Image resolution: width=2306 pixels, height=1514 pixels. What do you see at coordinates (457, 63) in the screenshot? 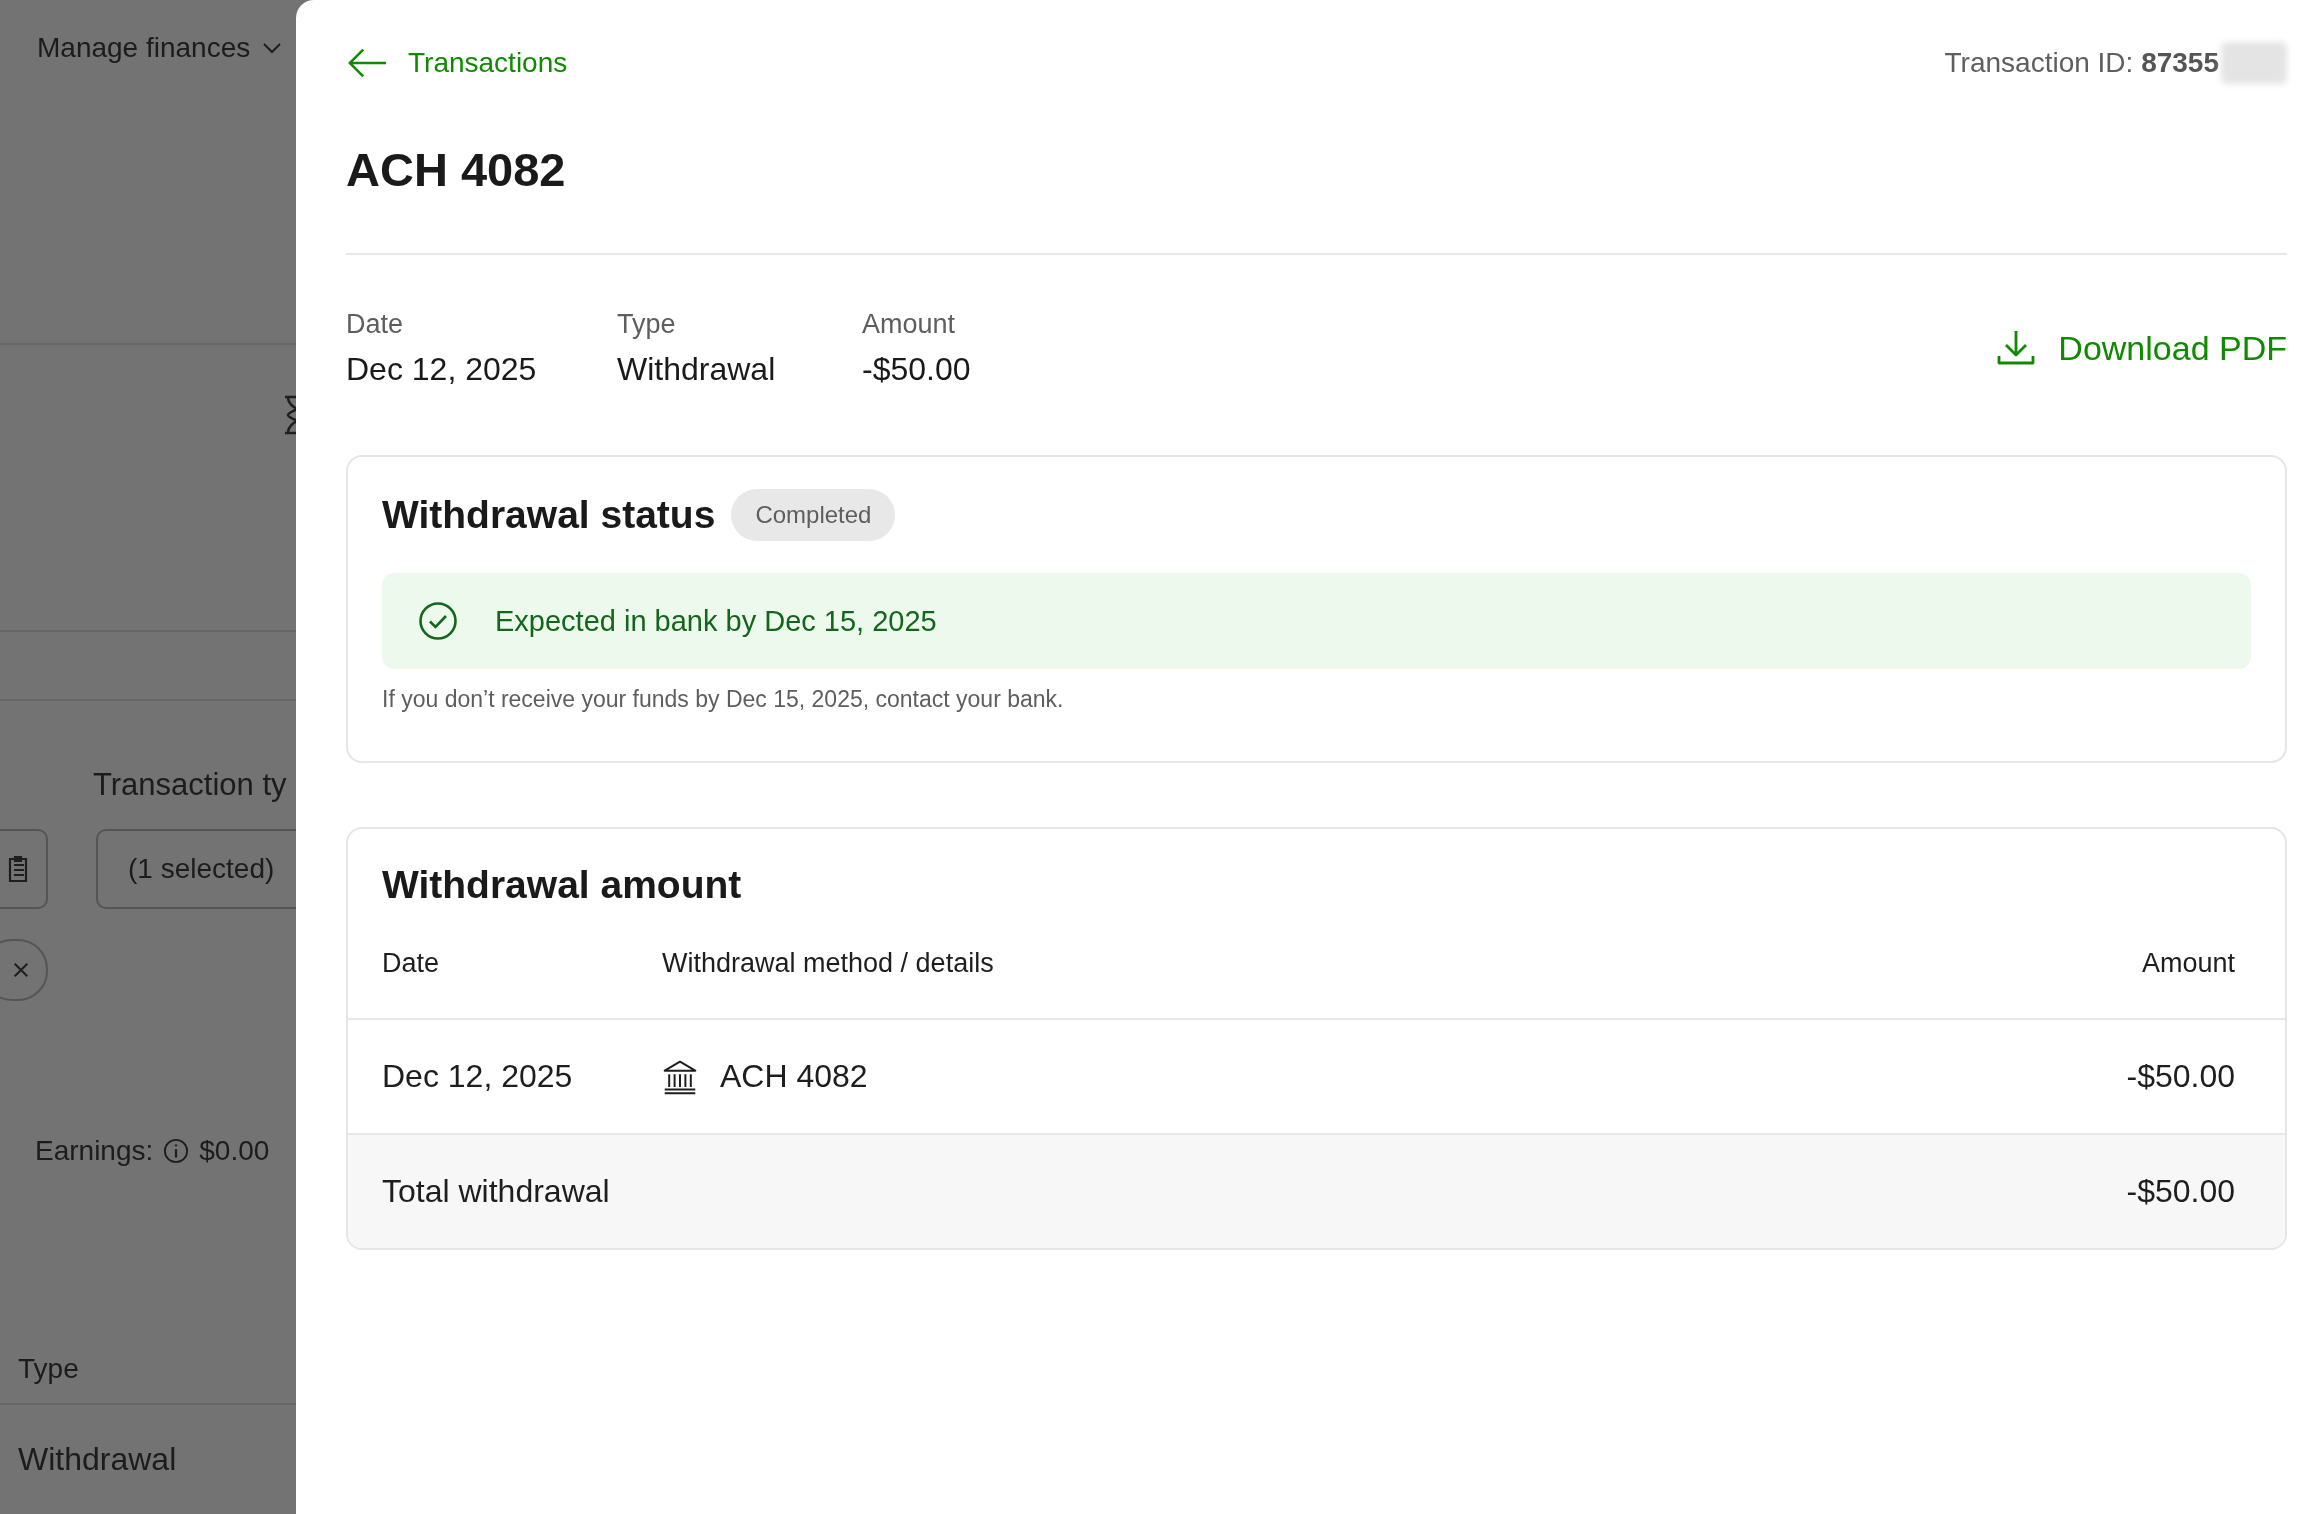
I see `back-link: Transactions` at bounding box center [457, 63].